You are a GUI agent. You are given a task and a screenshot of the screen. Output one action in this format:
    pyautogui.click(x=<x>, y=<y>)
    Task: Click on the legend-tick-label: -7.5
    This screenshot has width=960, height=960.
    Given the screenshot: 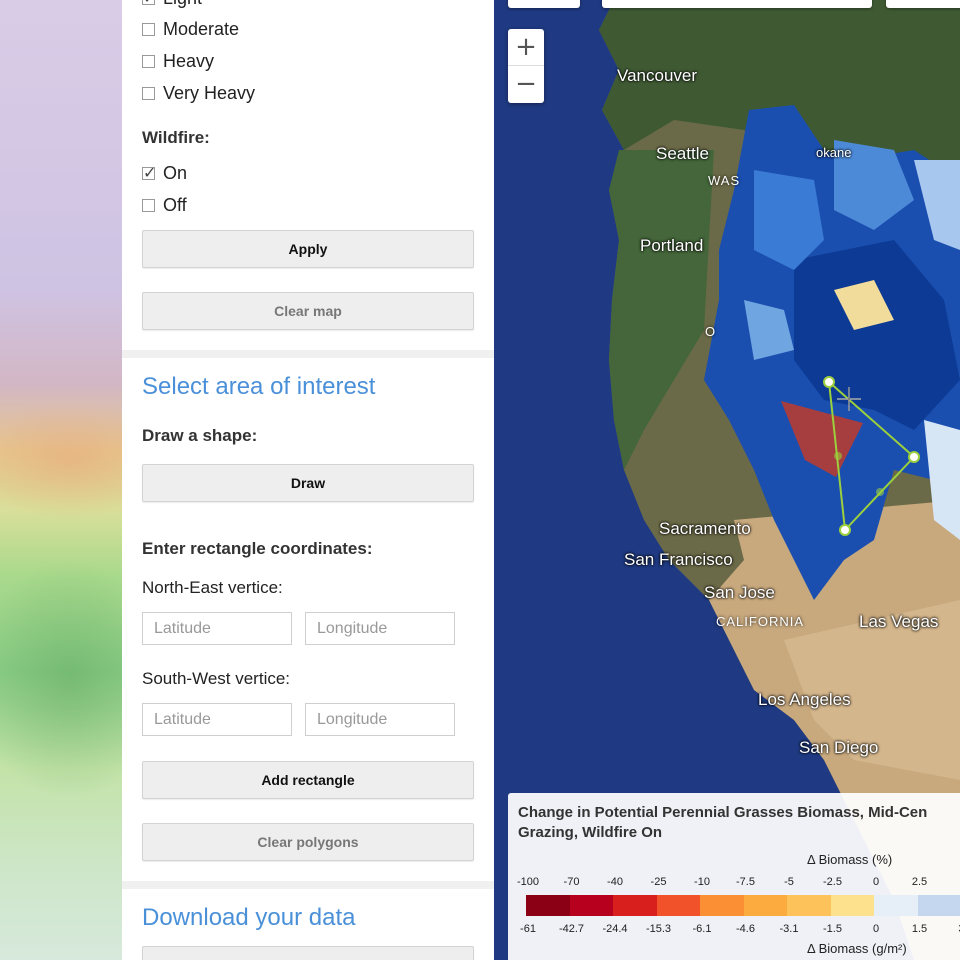 What is the action you would take?
    pyautogui.click(x=745, y=882)
    